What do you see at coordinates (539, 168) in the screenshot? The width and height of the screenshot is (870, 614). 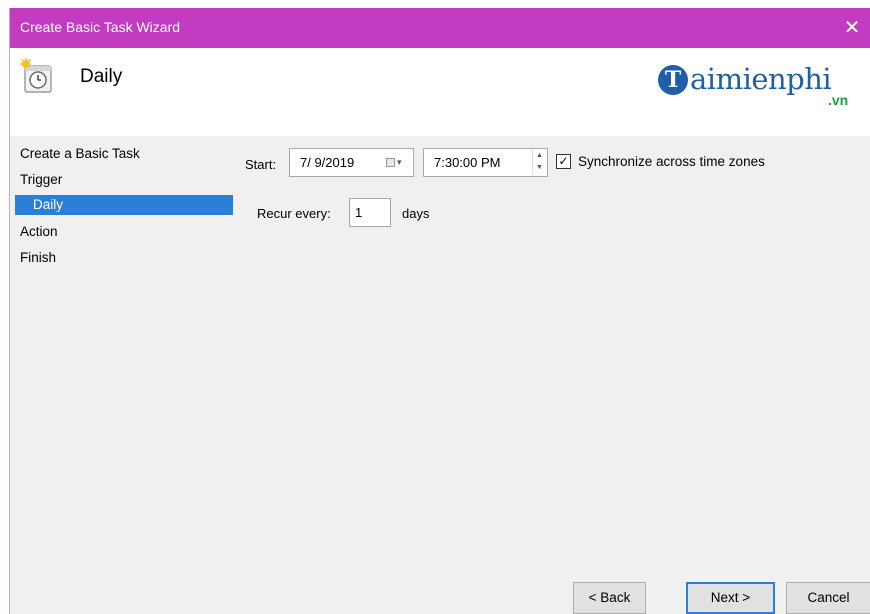 I see `spin-down-icon: ▼` at bounding box center [539, 168].